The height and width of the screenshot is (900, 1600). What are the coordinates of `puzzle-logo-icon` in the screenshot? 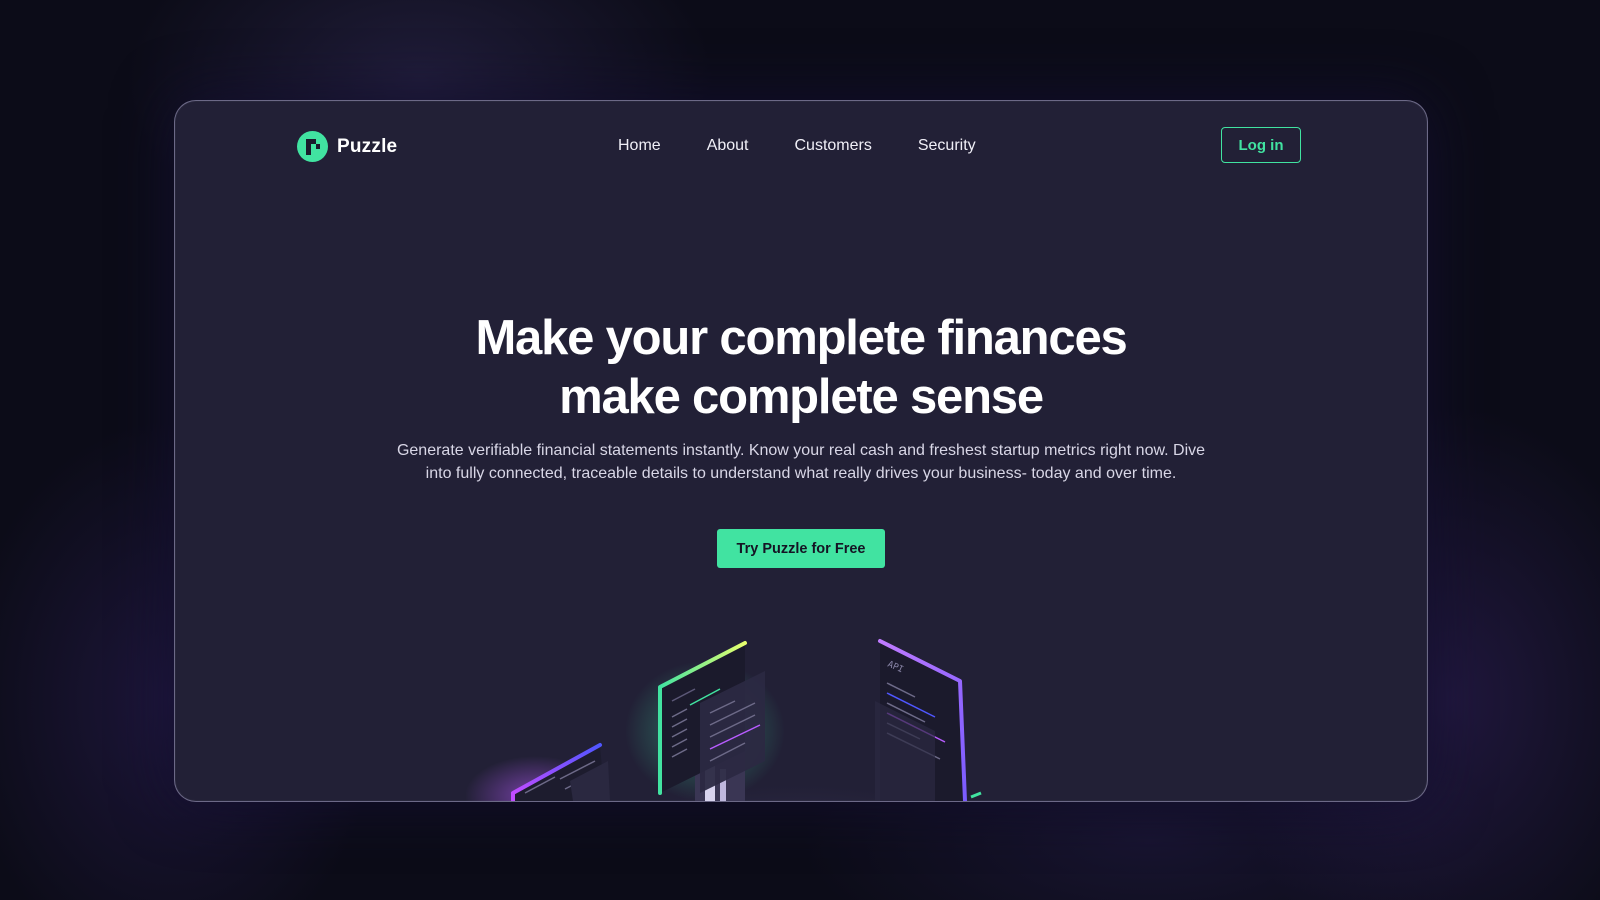 It's located at (312, 146).